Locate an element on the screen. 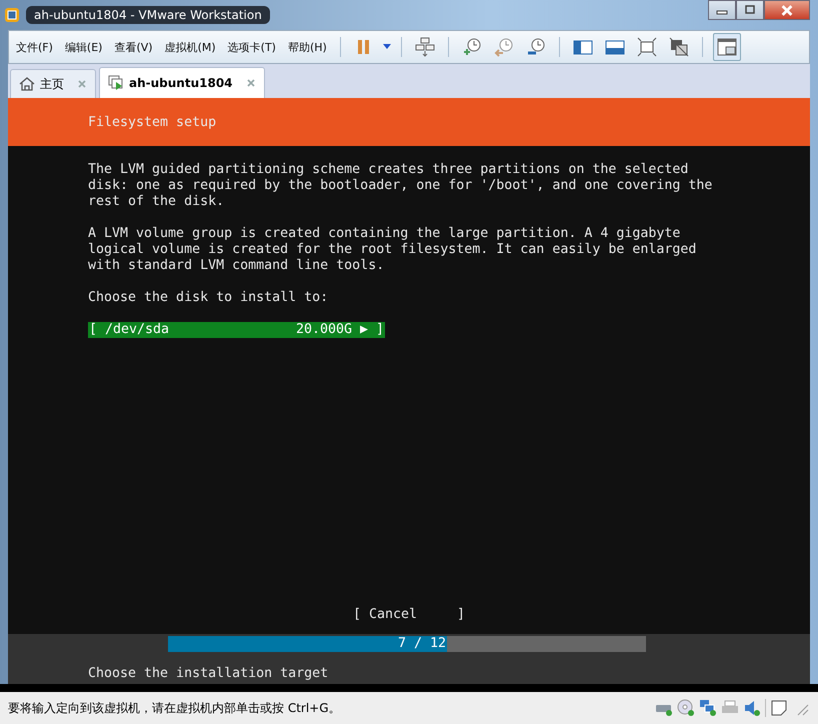  tab-label: ah-ubuntu1804 is located at coordinates (181, 83).